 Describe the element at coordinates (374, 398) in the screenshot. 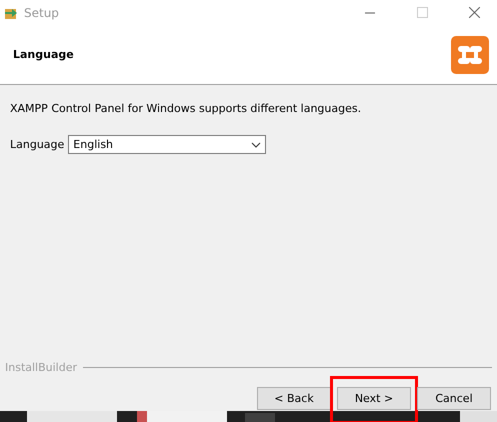

I see `wizard-button: Next >` at that location.